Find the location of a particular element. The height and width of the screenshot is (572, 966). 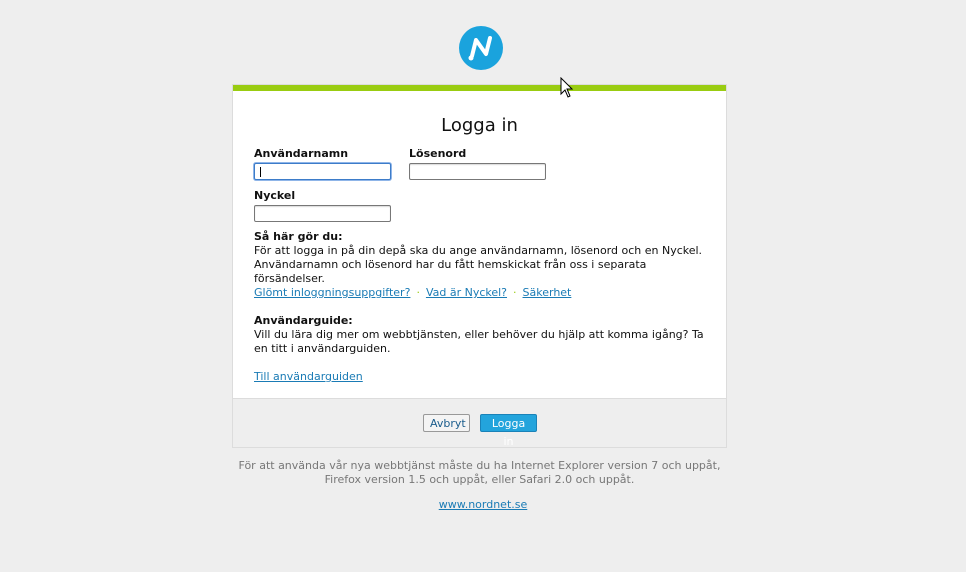

password-label: Lösenord is located at coordinates (438, 153).